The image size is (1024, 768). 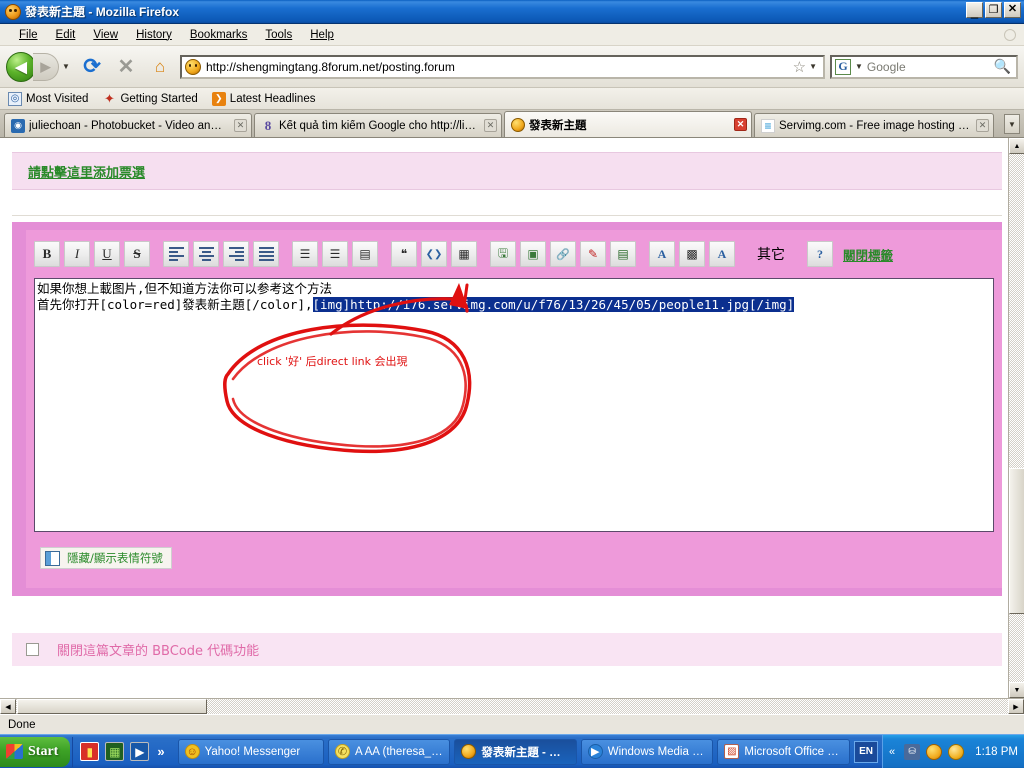 I want to click on menubar-indicator-icon, so click(x=1010, y=35).